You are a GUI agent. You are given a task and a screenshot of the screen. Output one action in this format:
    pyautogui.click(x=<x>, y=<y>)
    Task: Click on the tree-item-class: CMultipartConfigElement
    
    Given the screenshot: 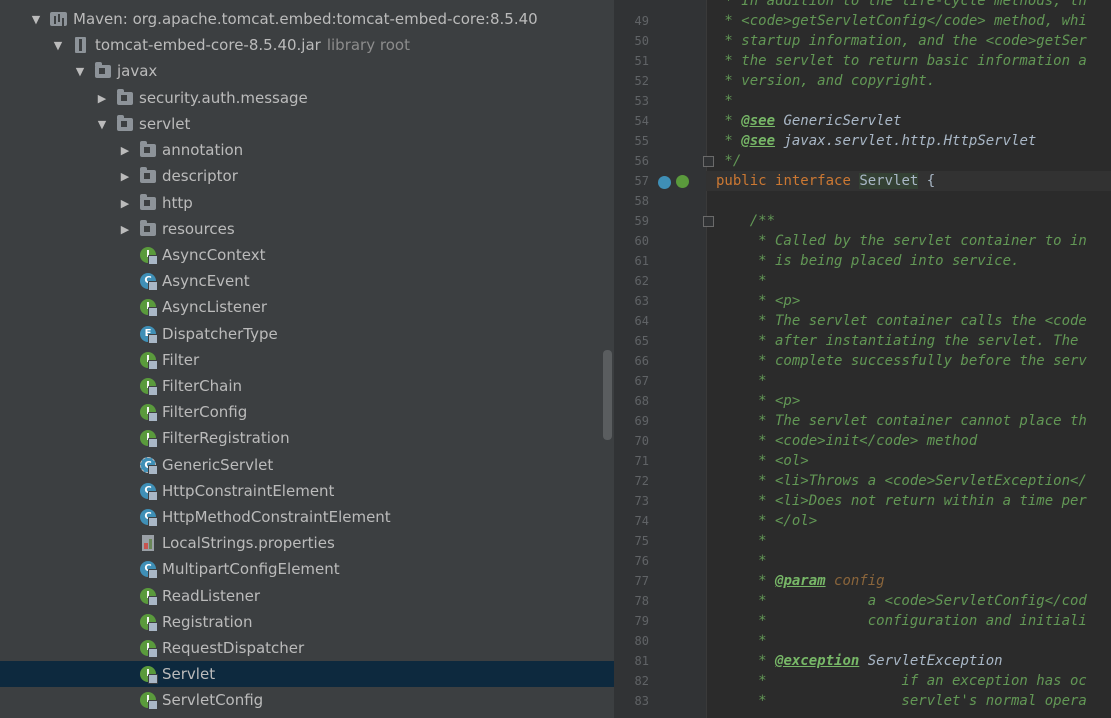 What is the action you would take?
    pyautogui.click(x=307, y=569)
    